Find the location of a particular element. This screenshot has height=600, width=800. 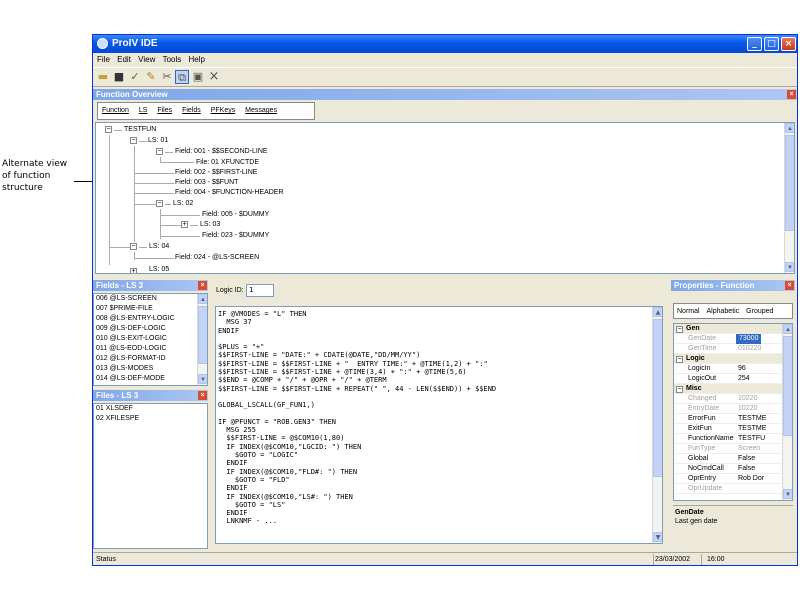

open-folder-icon: ▬ is located at coordinates (103, 77).